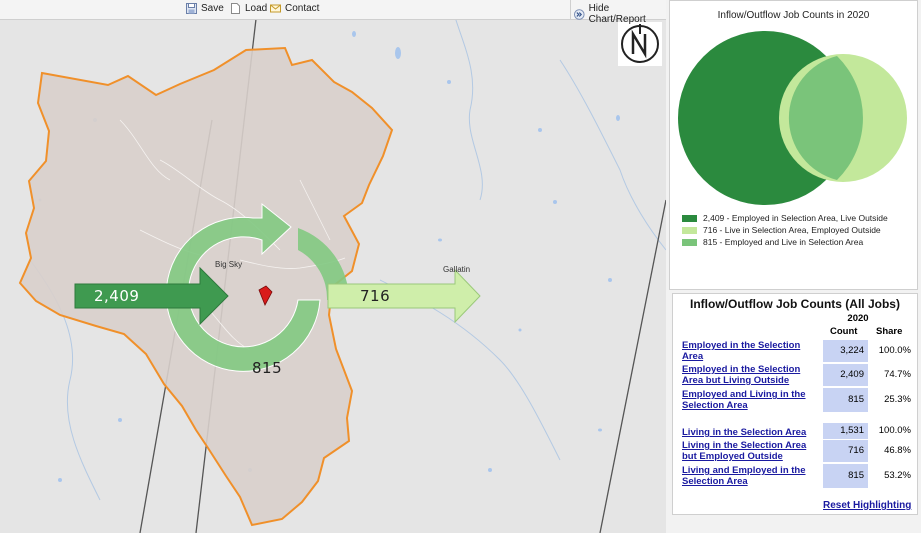 The image size is (921, 533). What do you see at coordinates (749, 351) in the screenshot?
I see `row-label-employed: Employed in the Selection Area` at bounding box center [749, 351].